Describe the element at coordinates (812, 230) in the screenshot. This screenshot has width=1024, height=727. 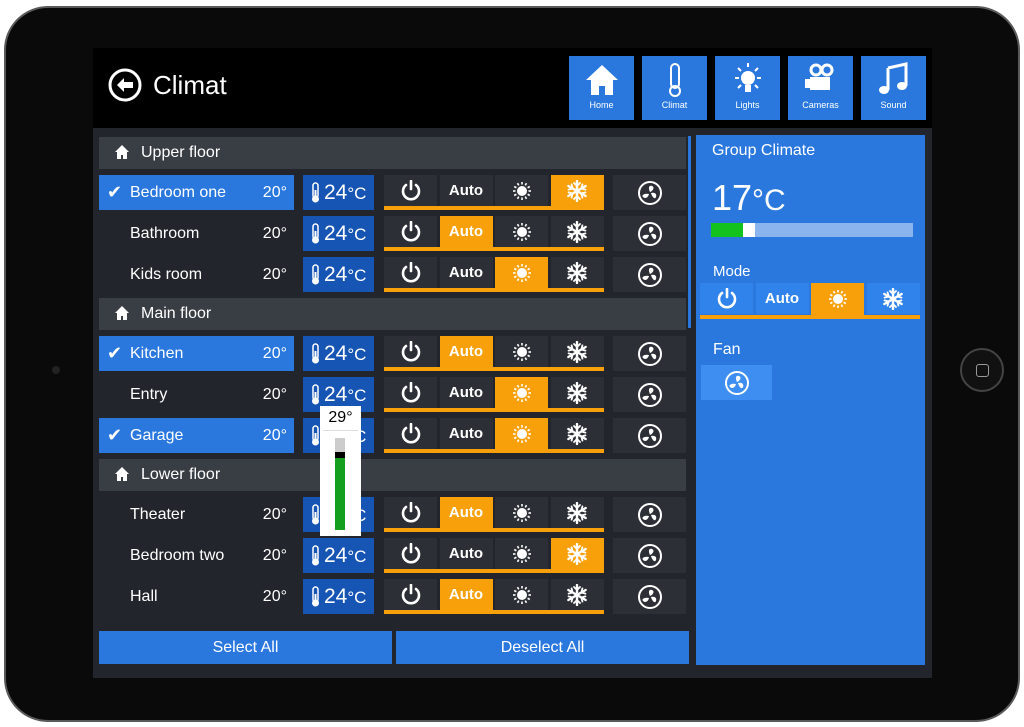
I see `group-temp-slider` at that location.